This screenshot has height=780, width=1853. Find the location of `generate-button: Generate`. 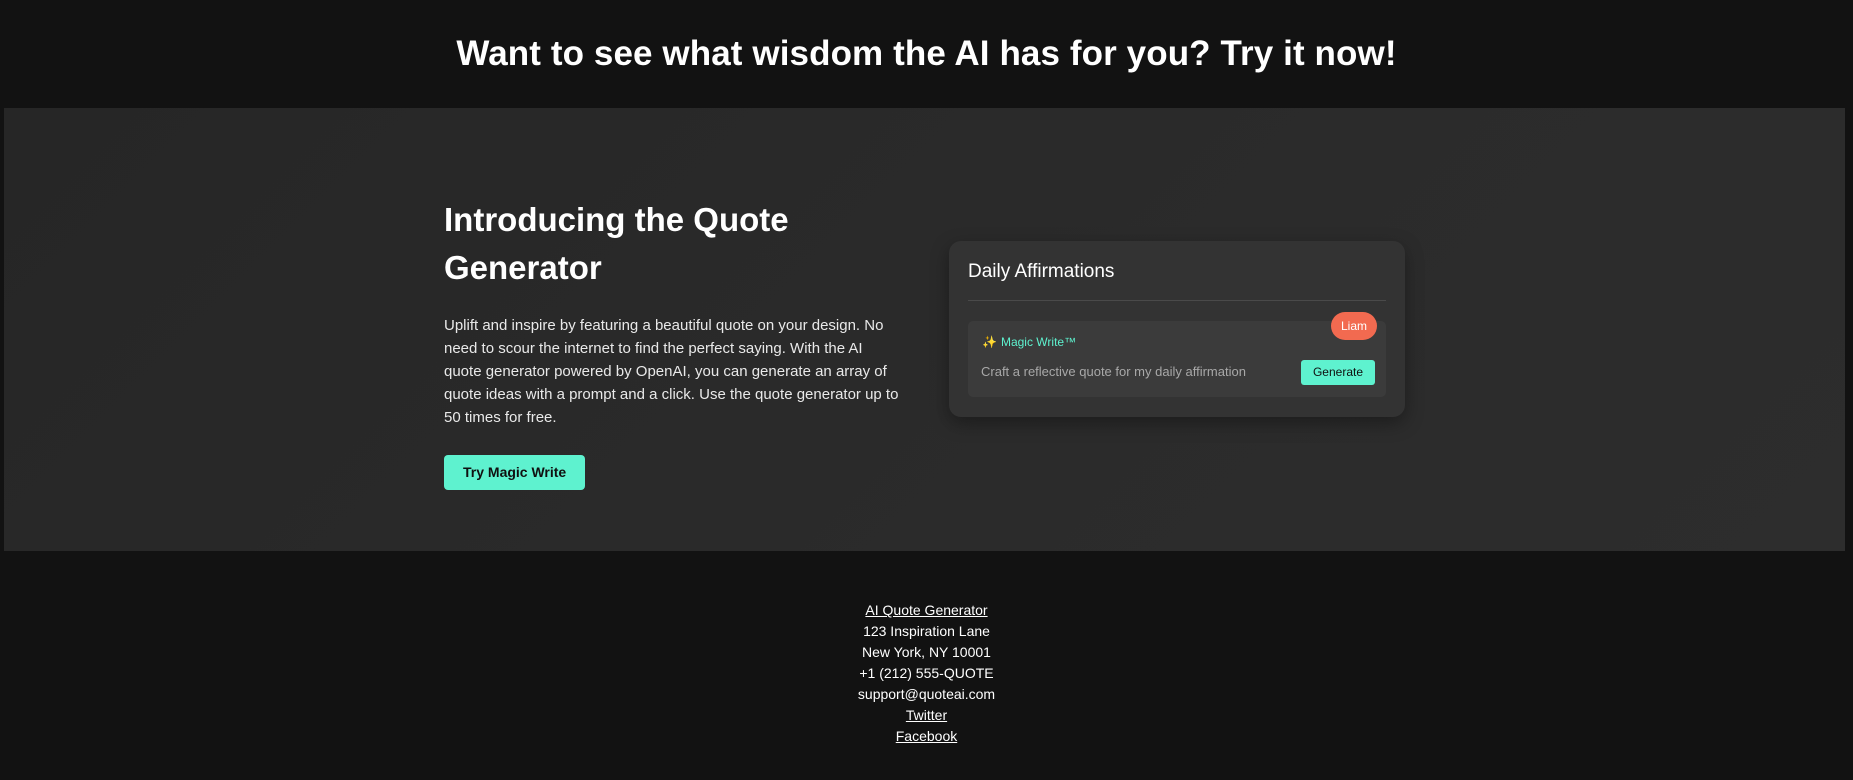

generate-button: Generate is located at coordinates (1338, 372).